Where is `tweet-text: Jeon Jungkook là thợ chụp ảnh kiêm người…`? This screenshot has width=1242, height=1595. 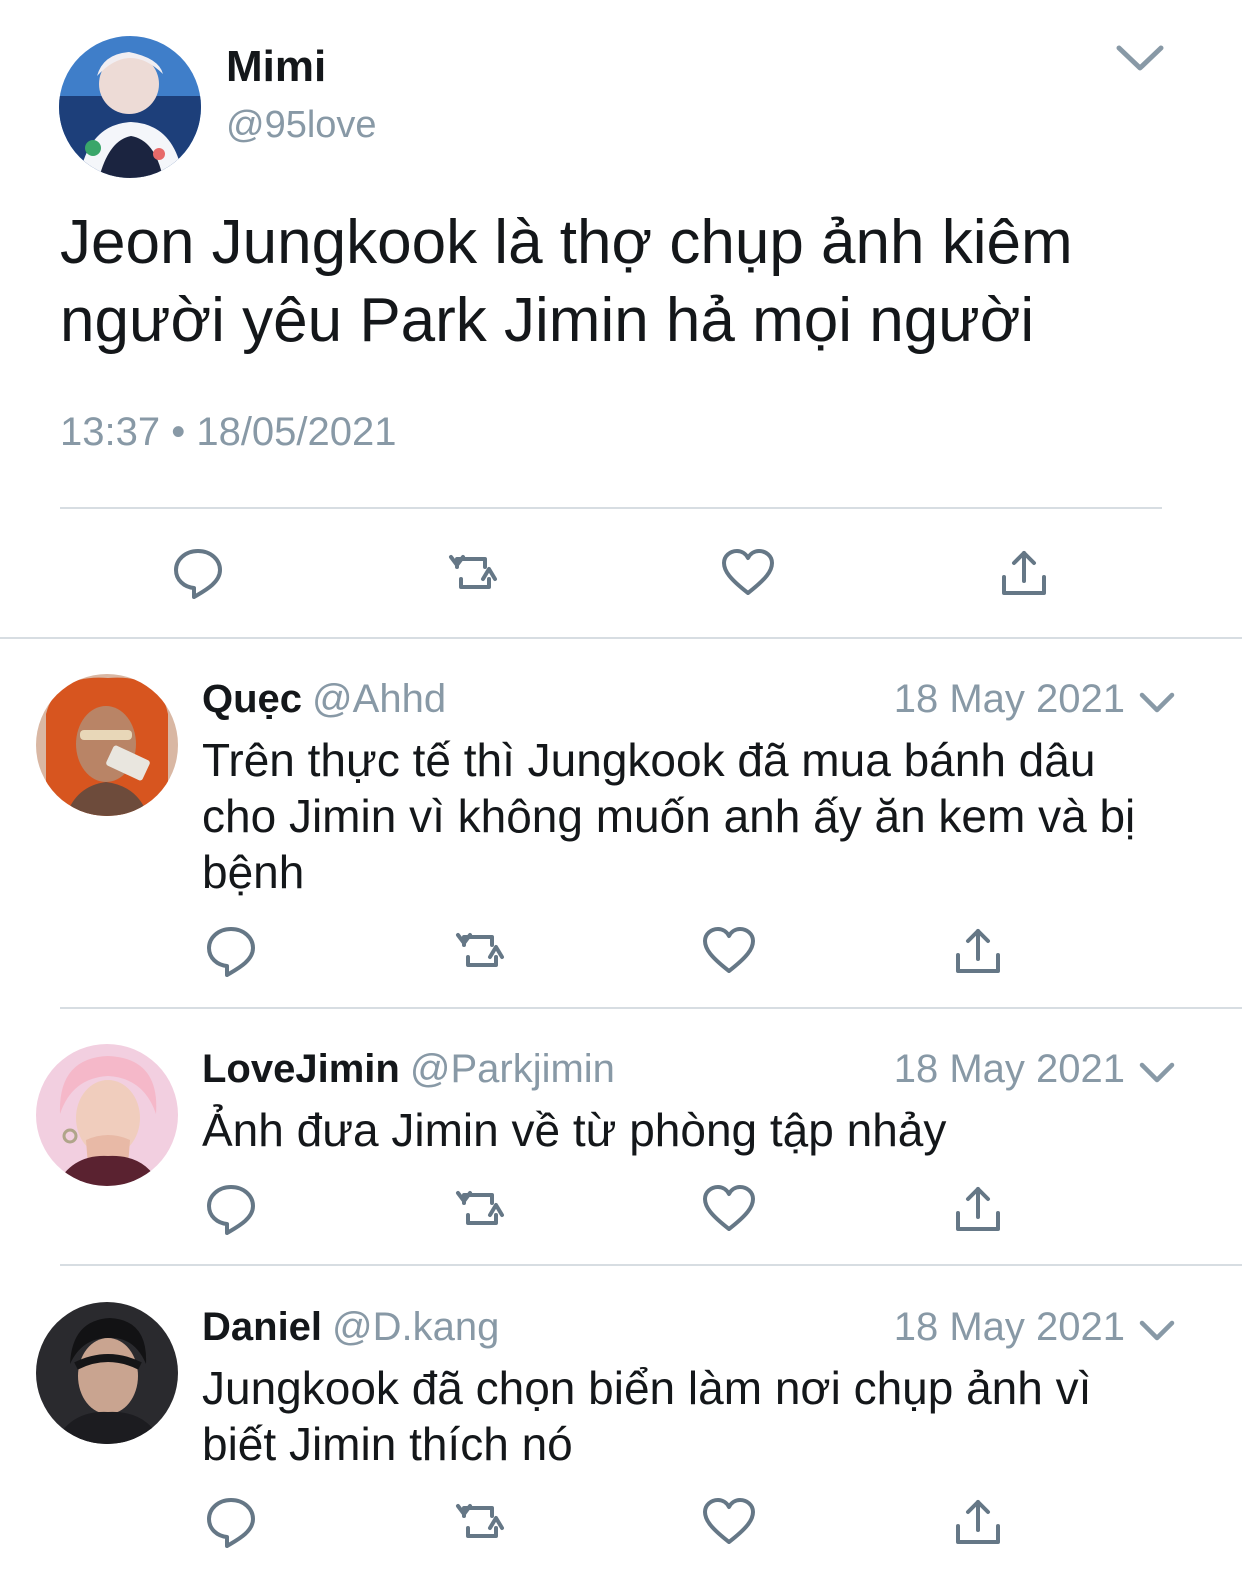 tweet-text: Jeon Jungkook là thợ chụp ảnh kiêm người… is located at coordinates (566, 281).